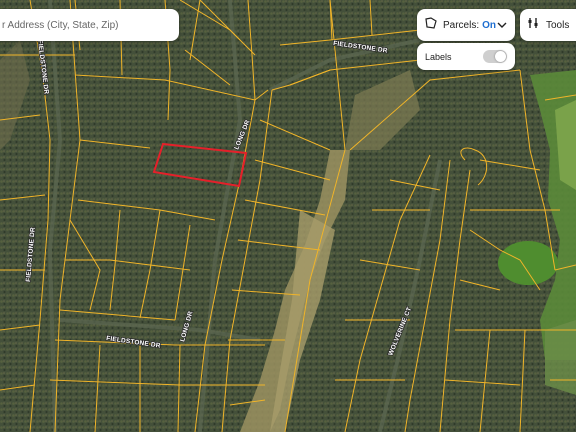 The height and width of the screenshot is (432, 576). Describe the element at coordinates (438, 56) in the screenshot. I see `labels-label: Labels` at that location.